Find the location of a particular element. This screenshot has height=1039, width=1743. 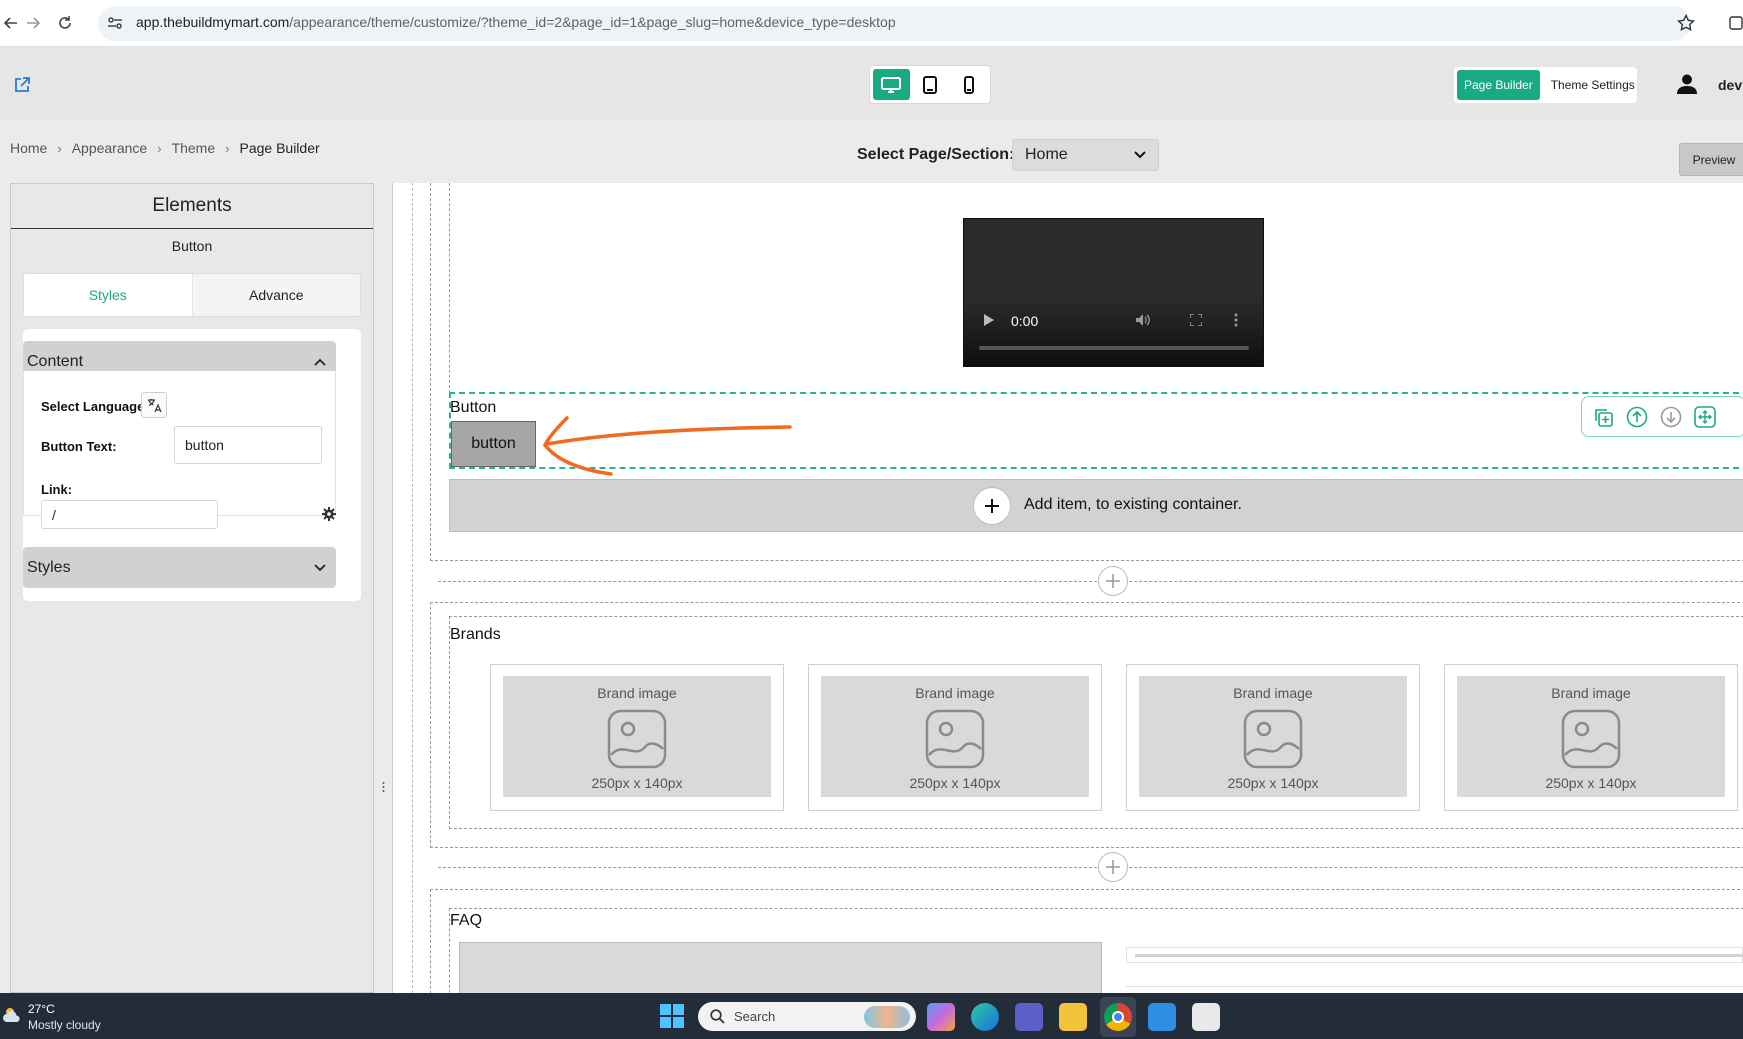

button-block-title: Button is located at coordinates (473, 407).